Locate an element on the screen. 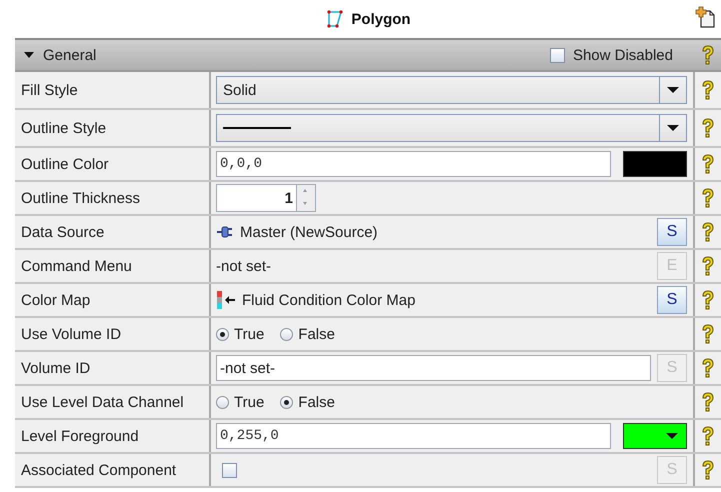 The height and width of the screenshot is (492, 721). property-label: Outline Thickness is located at coordinates (113, 198).